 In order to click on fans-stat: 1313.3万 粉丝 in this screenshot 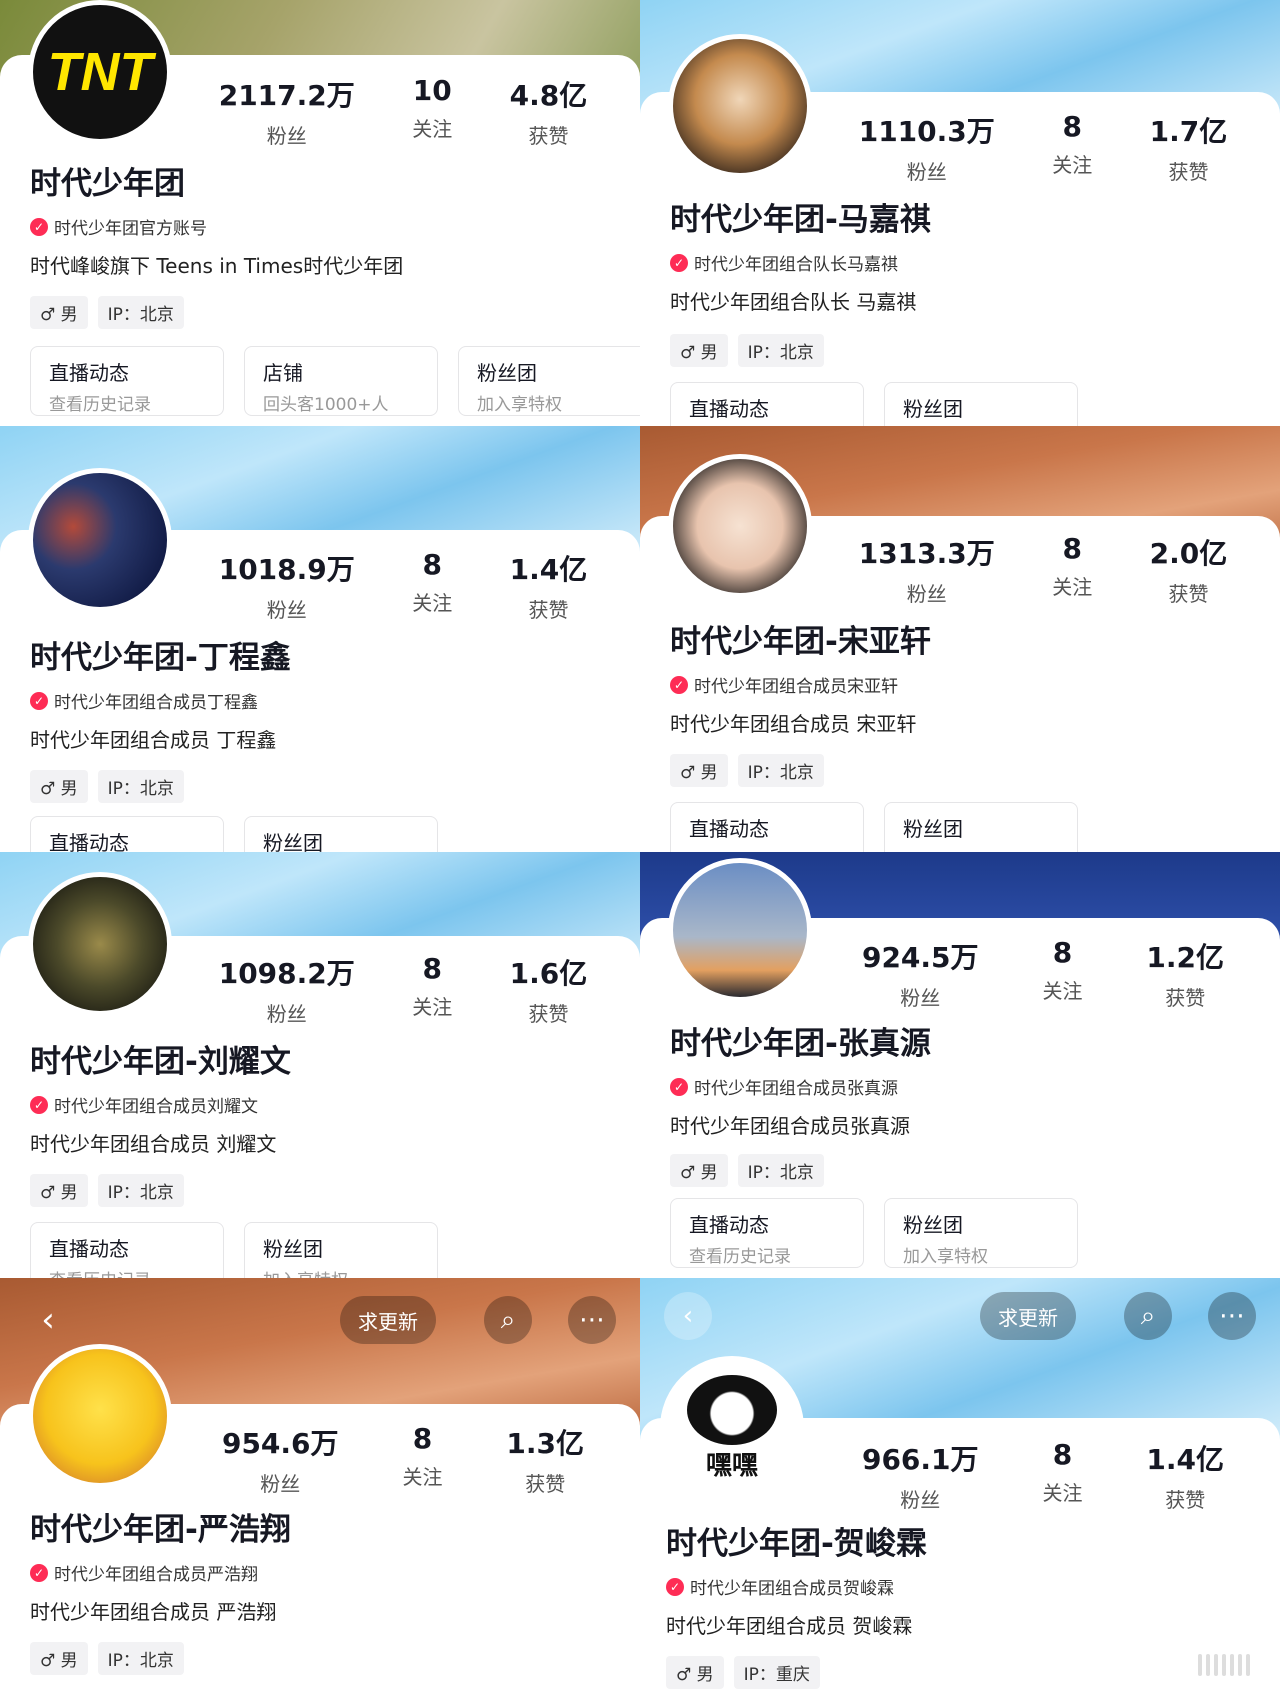, I will do `click(927, 569)`.